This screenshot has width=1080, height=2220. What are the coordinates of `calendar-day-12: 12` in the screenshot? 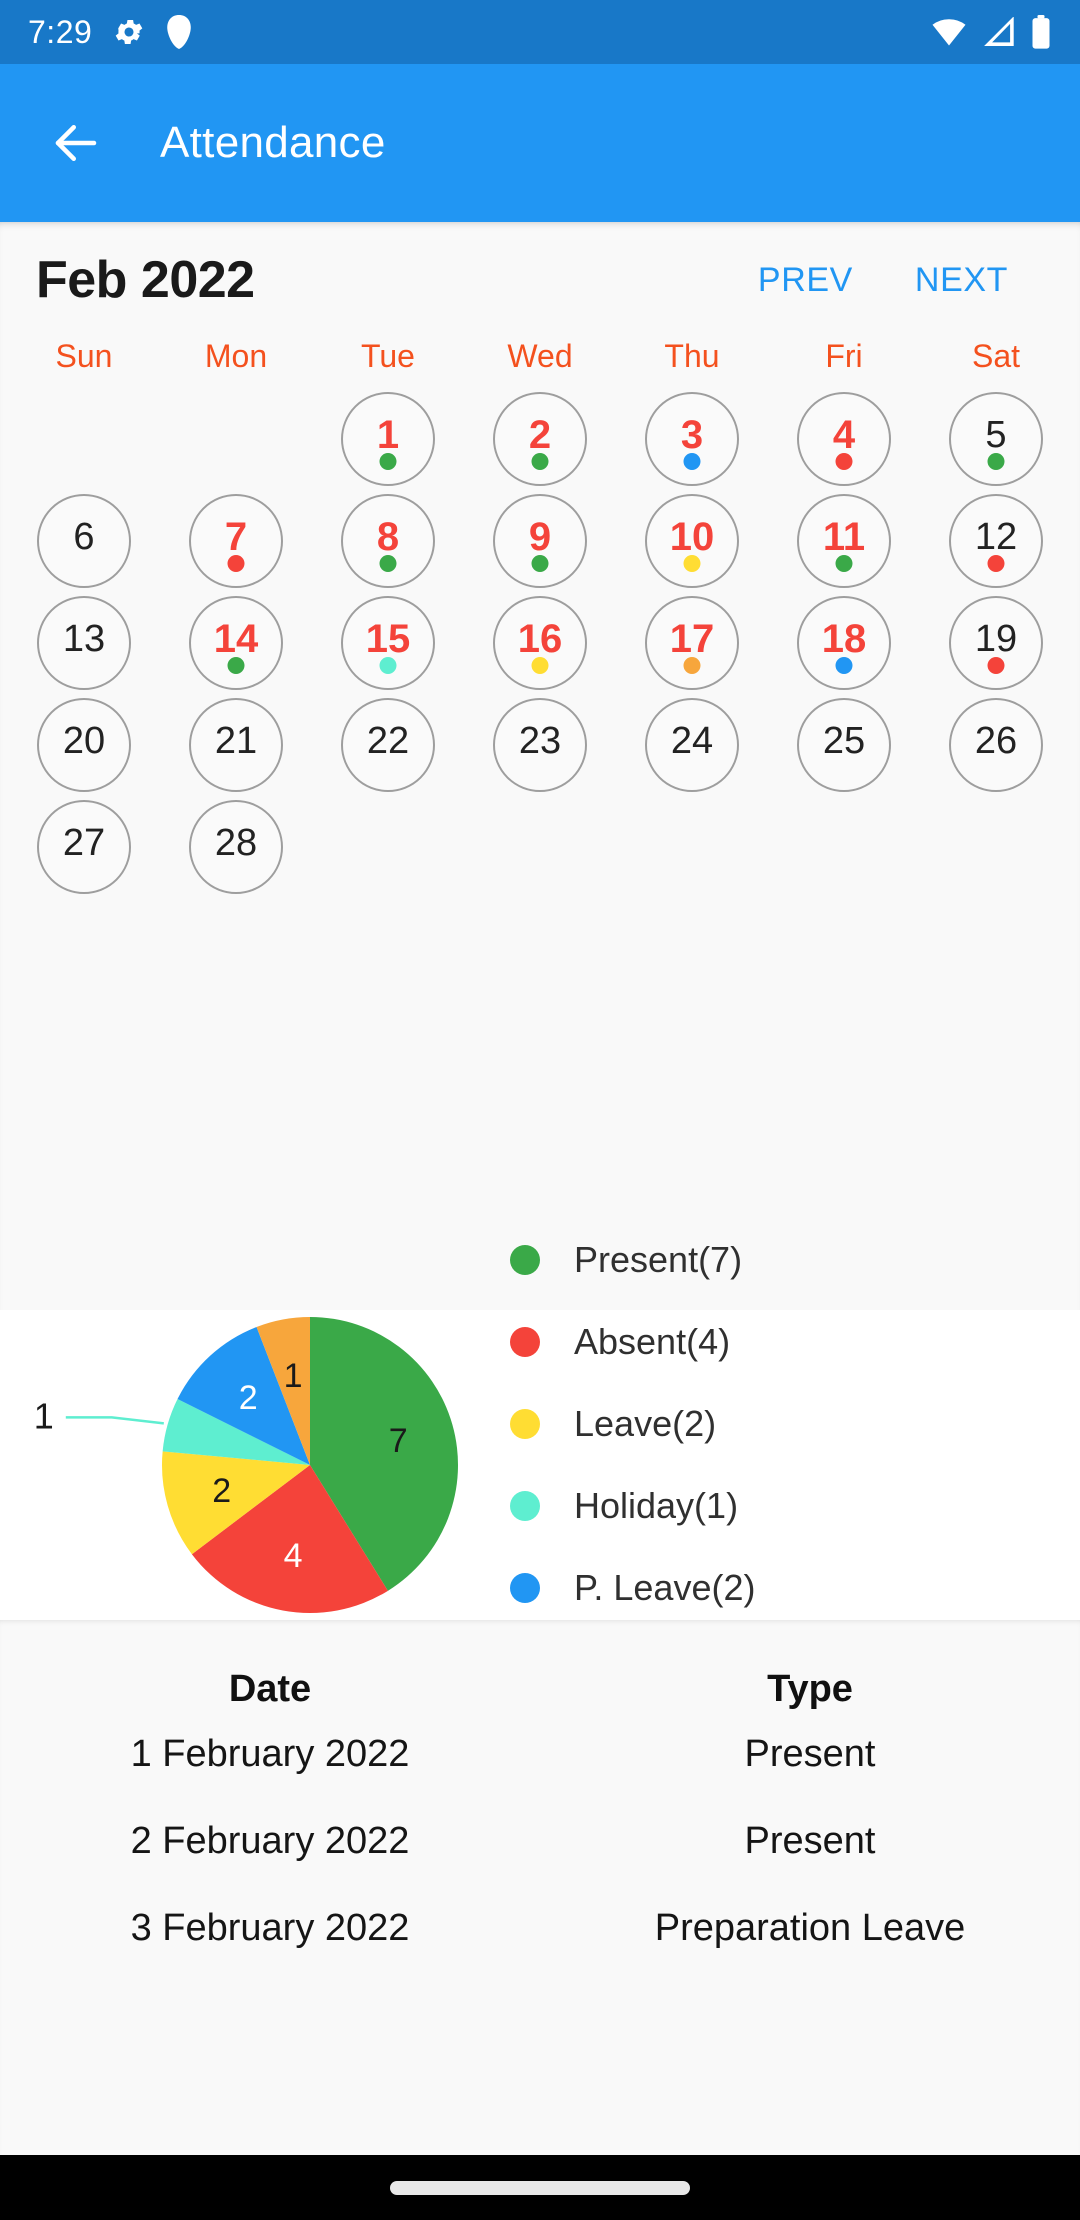 It's located at (996, 541).